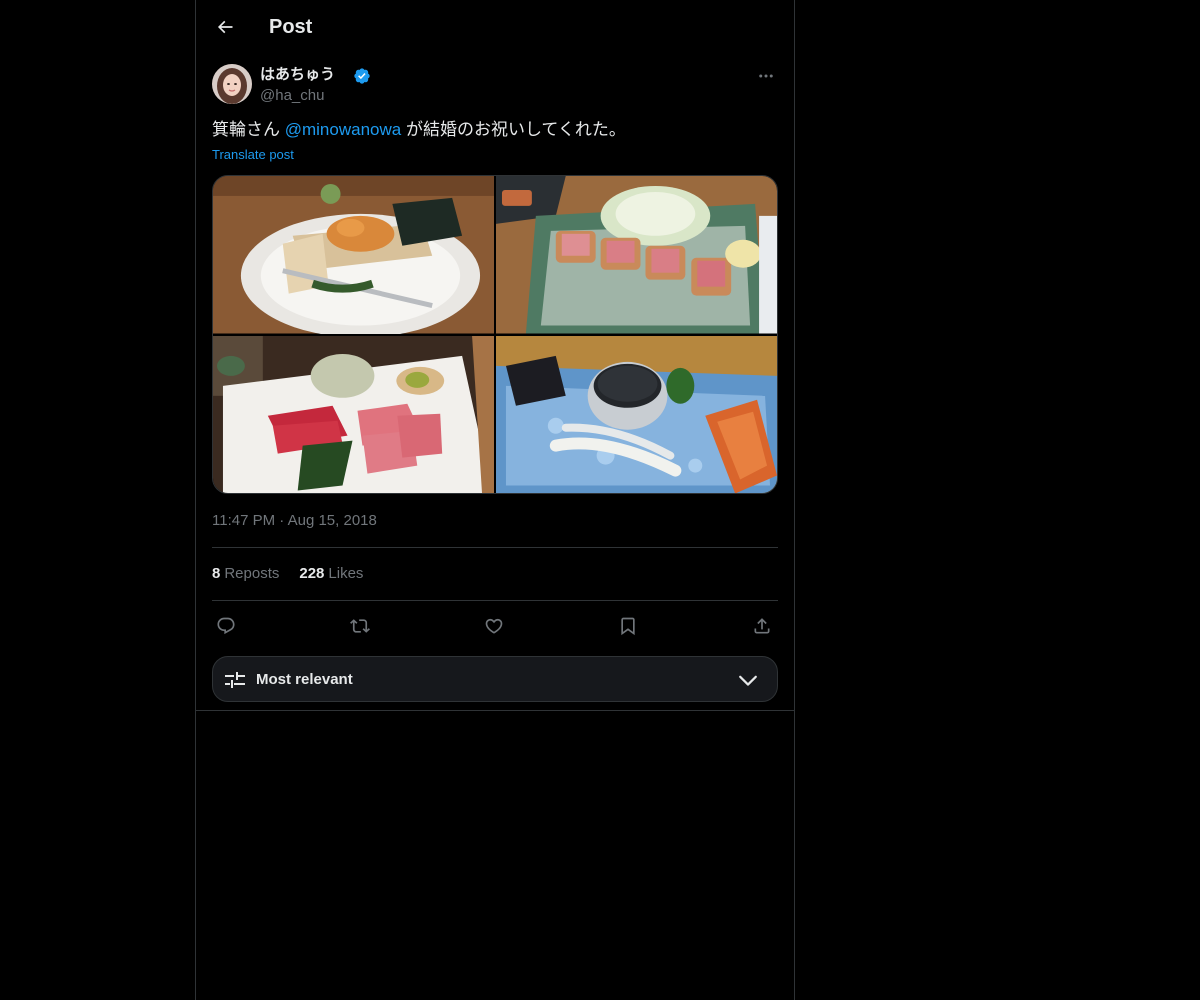 The height and width of the screenshot is (1000, 1200). What do you see at coordinates (297, 75) in the screenshot?
I see `author-display-name: はあちゅう` at bounding box center [297, 75].